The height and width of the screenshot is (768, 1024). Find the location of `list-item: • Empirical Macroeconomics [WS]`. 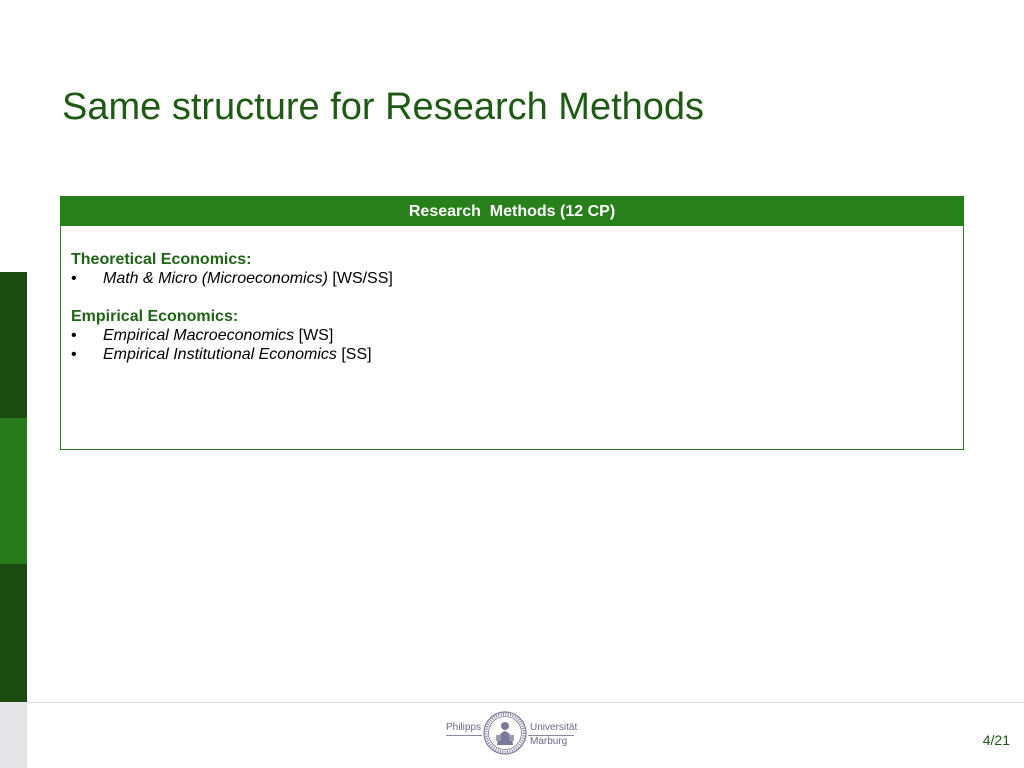

list-item: • Empirical Macroeconomics [WS] is located at coordinates (512, 335).